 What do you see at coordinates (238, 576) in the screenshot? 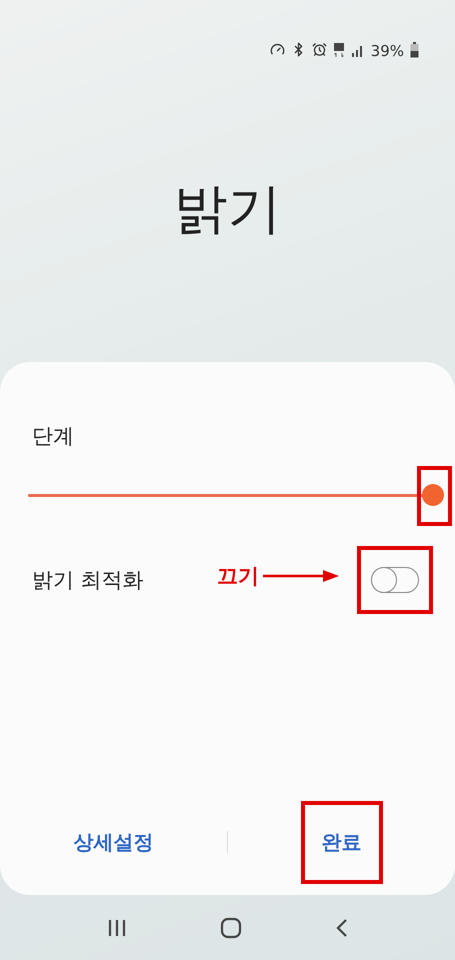
I see `callout-text: 끄기` at bounding box center [238, 576].